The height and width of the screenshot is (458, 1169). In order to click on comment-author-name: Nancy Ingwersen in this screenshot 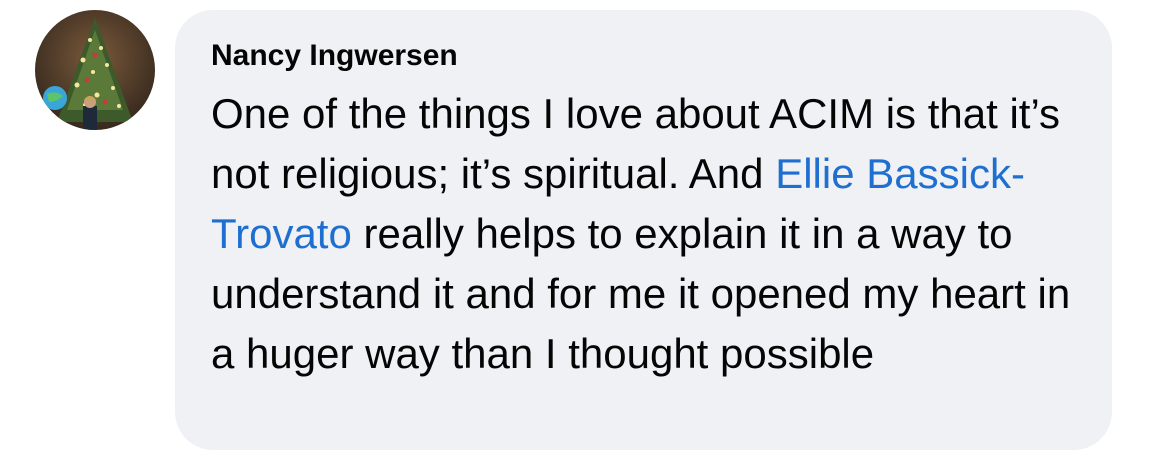, I will do `click(646, 56)`.